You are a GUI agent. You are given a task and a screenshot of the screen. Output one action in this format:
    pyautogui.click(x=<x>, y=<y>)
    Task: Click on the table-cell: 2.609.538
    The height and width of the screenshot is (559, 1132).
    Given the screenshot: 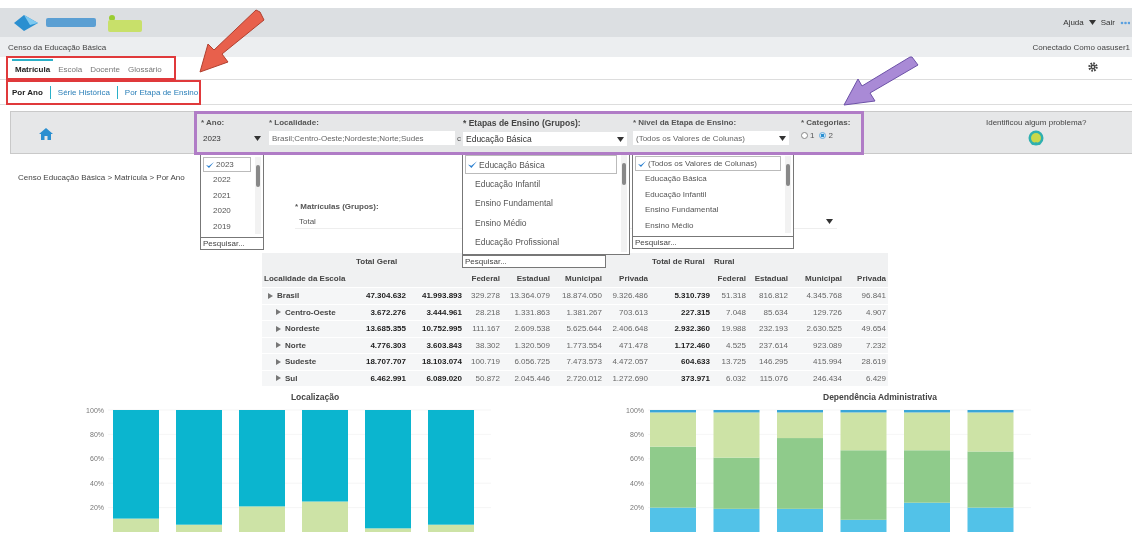 What is the action you would take?
    pyautogui.click(x=527, y=328)
    